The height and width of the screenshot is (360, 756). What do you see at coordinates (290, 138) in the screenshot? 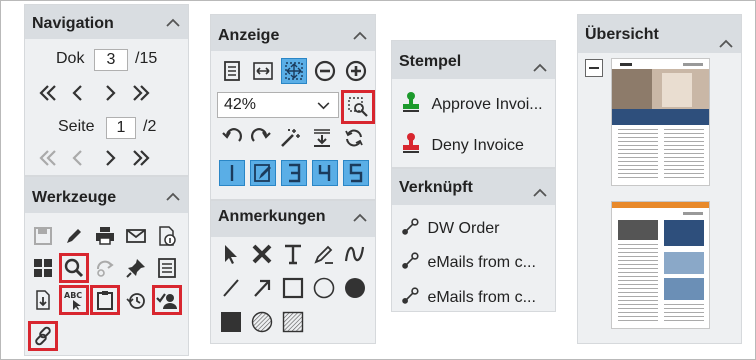
I see `magic-wand-icon` at bounding box center [290, 138].